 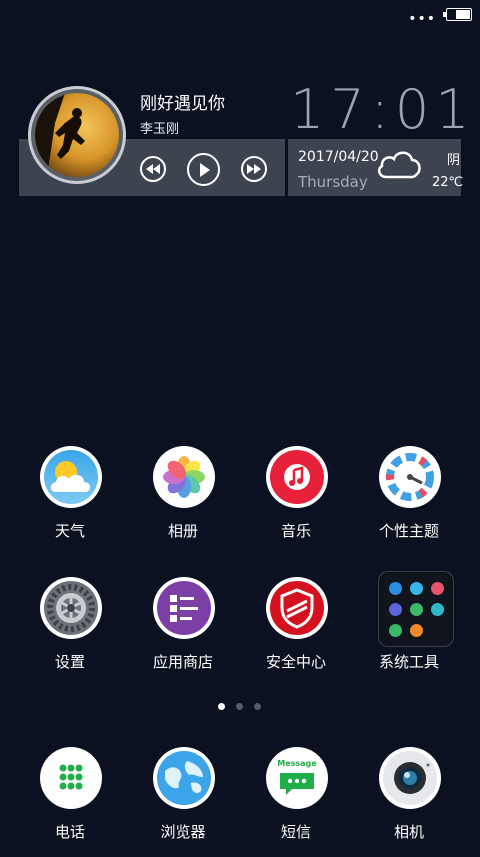 I want to click on app-label: 短信, so click(x=295, y=832).